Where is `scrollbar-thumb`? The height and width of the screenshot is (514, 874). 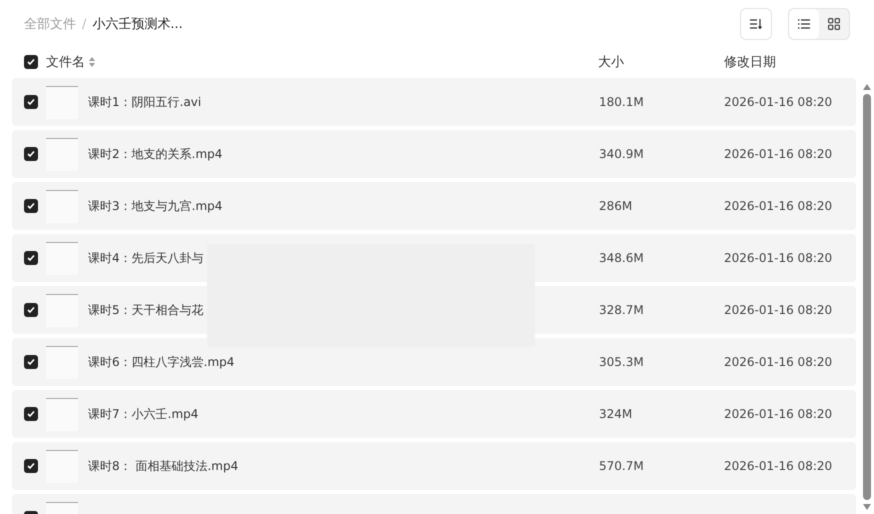 scrollbar-thumb is located at coordinates (867, 297).